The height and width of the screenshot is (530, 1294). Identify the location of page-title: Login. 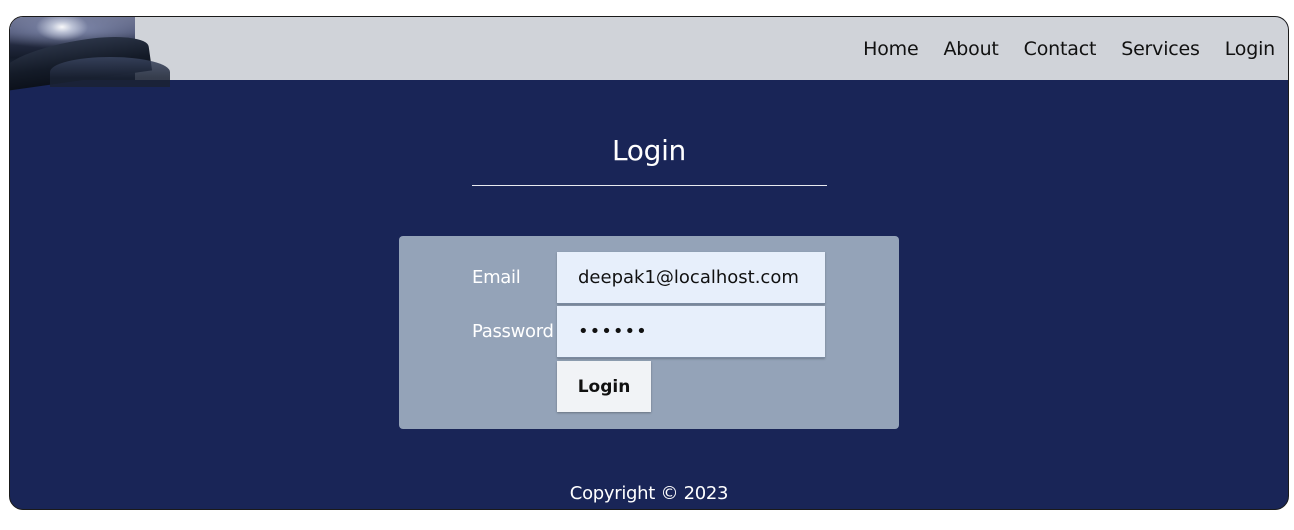
(649, 150).